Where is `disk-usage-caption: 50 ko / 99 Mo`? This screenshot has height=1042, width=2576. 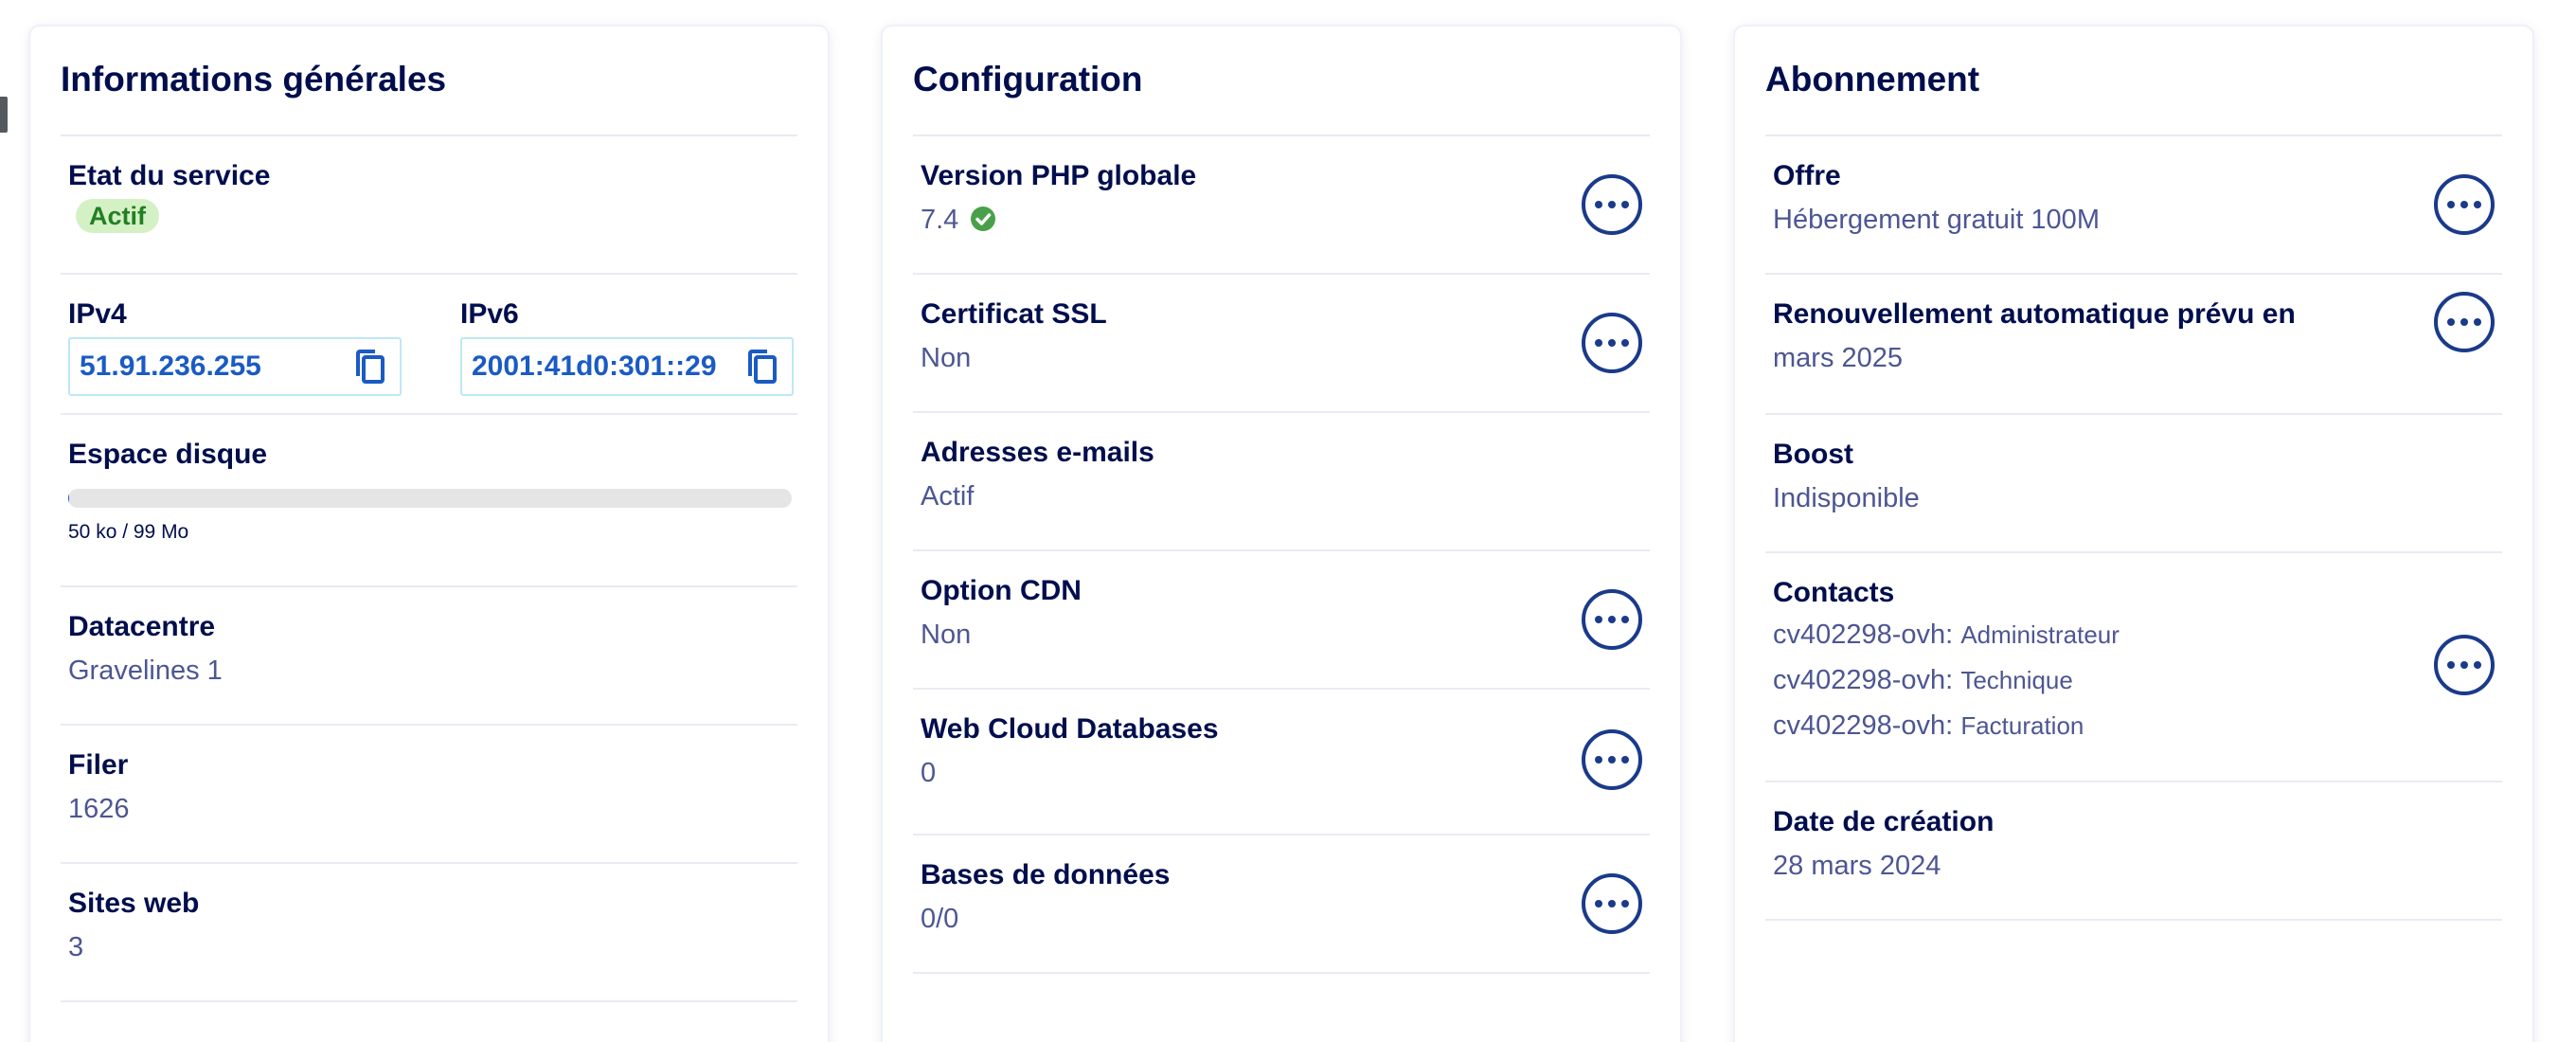
disk-usage-caption: 50 ko / 99 Mo is located at coordinates (128, 532).